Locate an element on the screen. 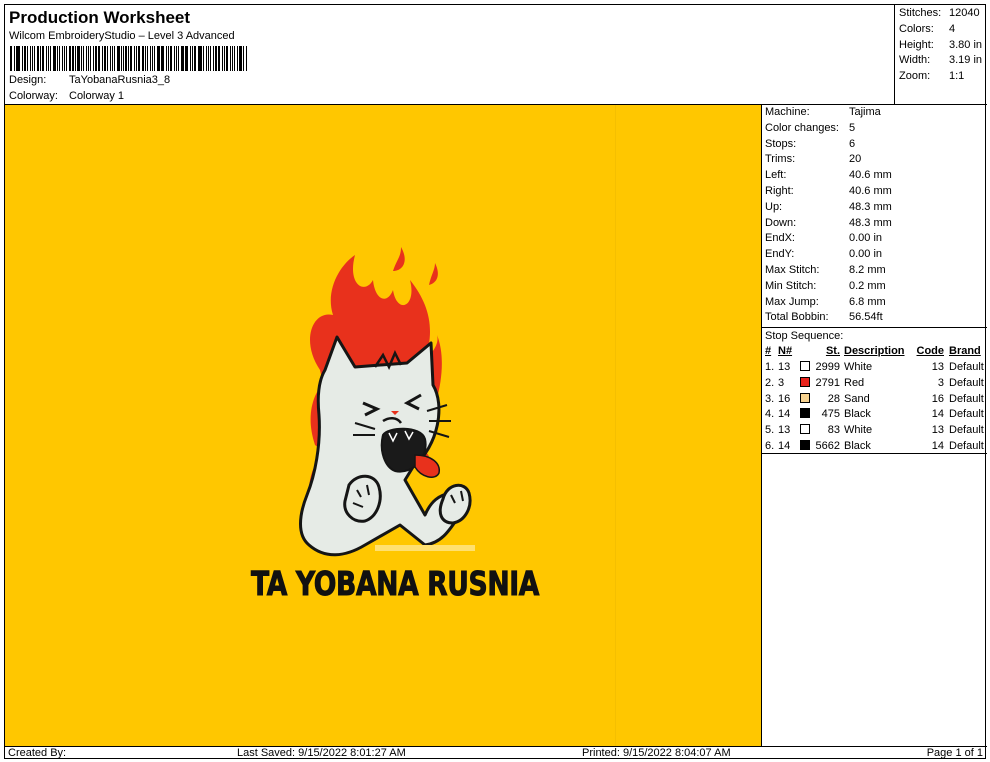  stat-label: Width: is located at coordinates (915, 60).